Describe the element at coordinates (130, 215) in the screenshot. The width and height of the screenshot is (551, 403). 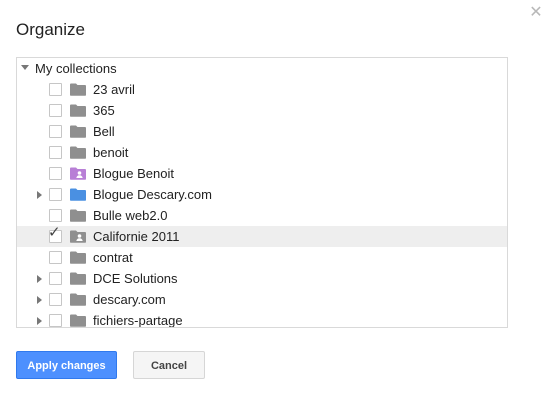
I see `collection-name: Bulle web2.0` at that location.